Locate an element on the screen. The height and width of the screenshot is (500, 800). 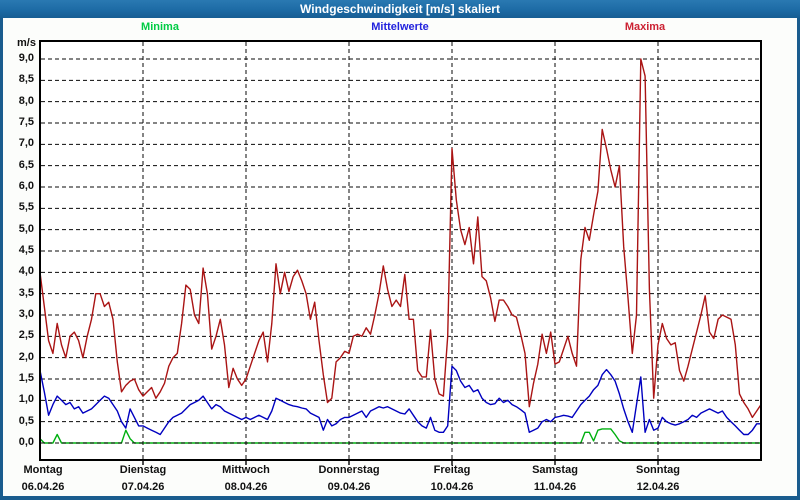
y-tick-label: 3,0 is located at coordinates (26, 314).